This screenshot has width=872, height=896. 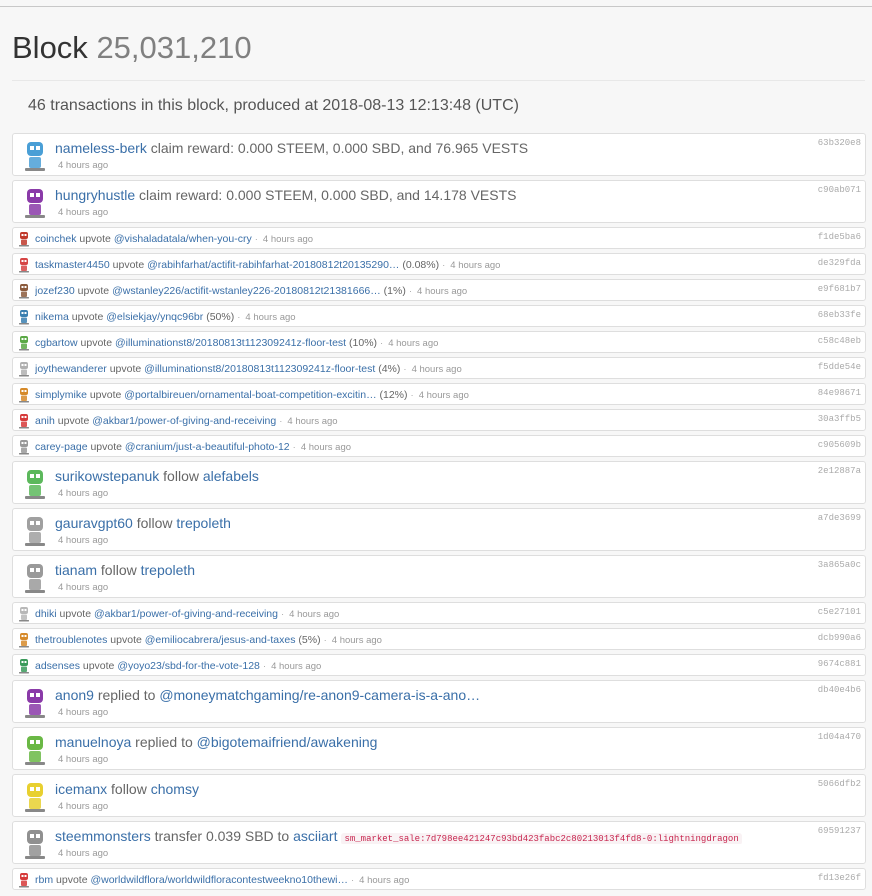 I want to click on user-link: anon9, so click(x=74, y=695).